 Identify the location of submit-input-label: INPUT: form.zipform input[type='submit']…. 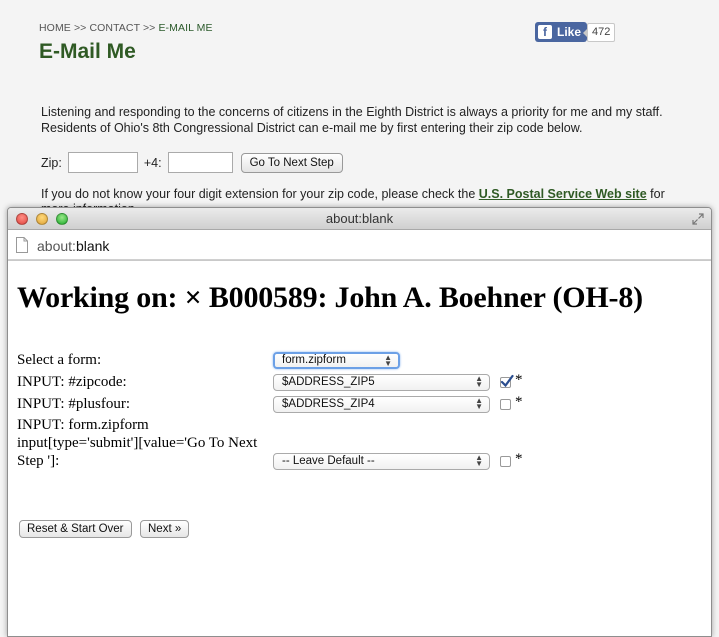
(137, 443).